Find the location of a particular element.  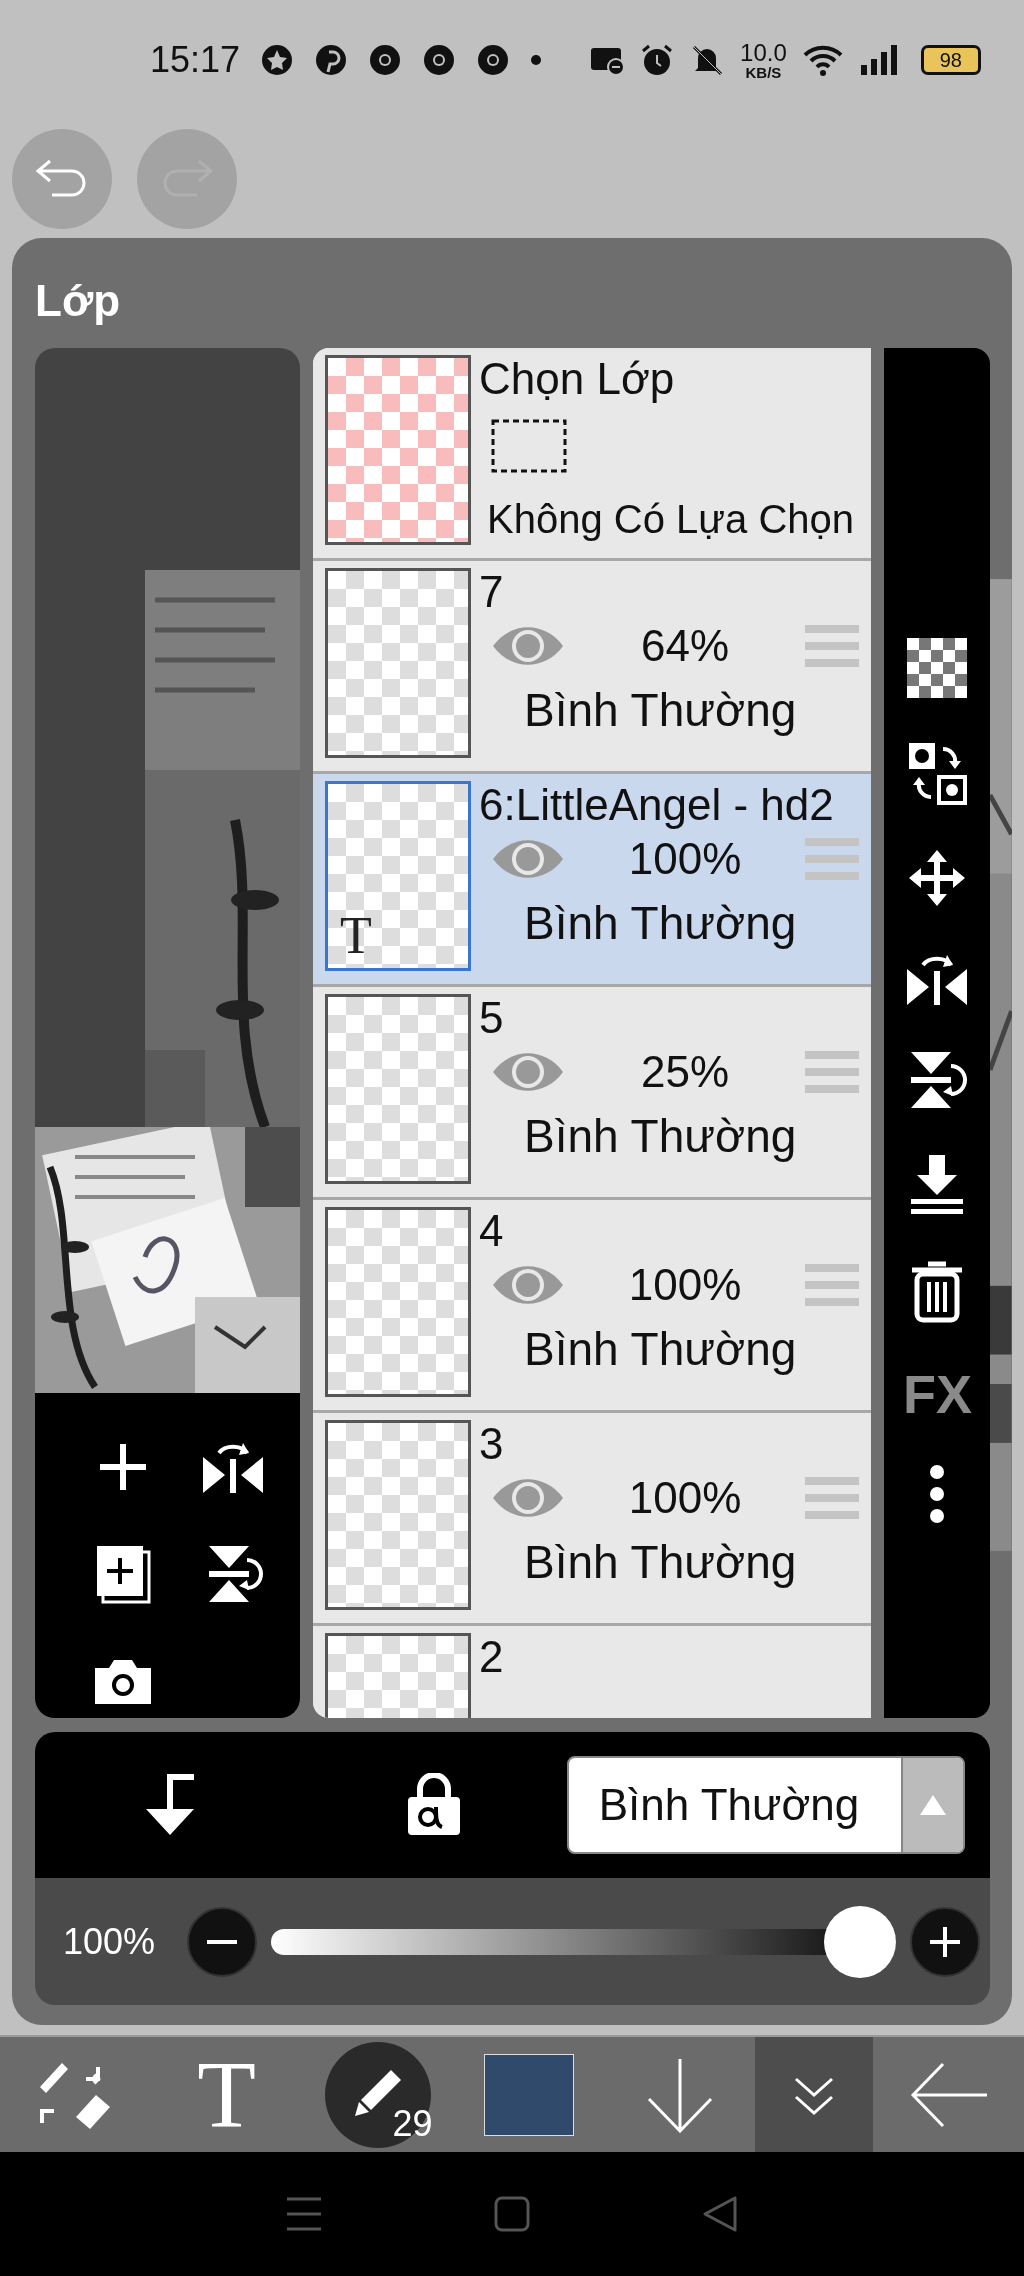

layer-name: 4 is located at coordinates (492, 1231).